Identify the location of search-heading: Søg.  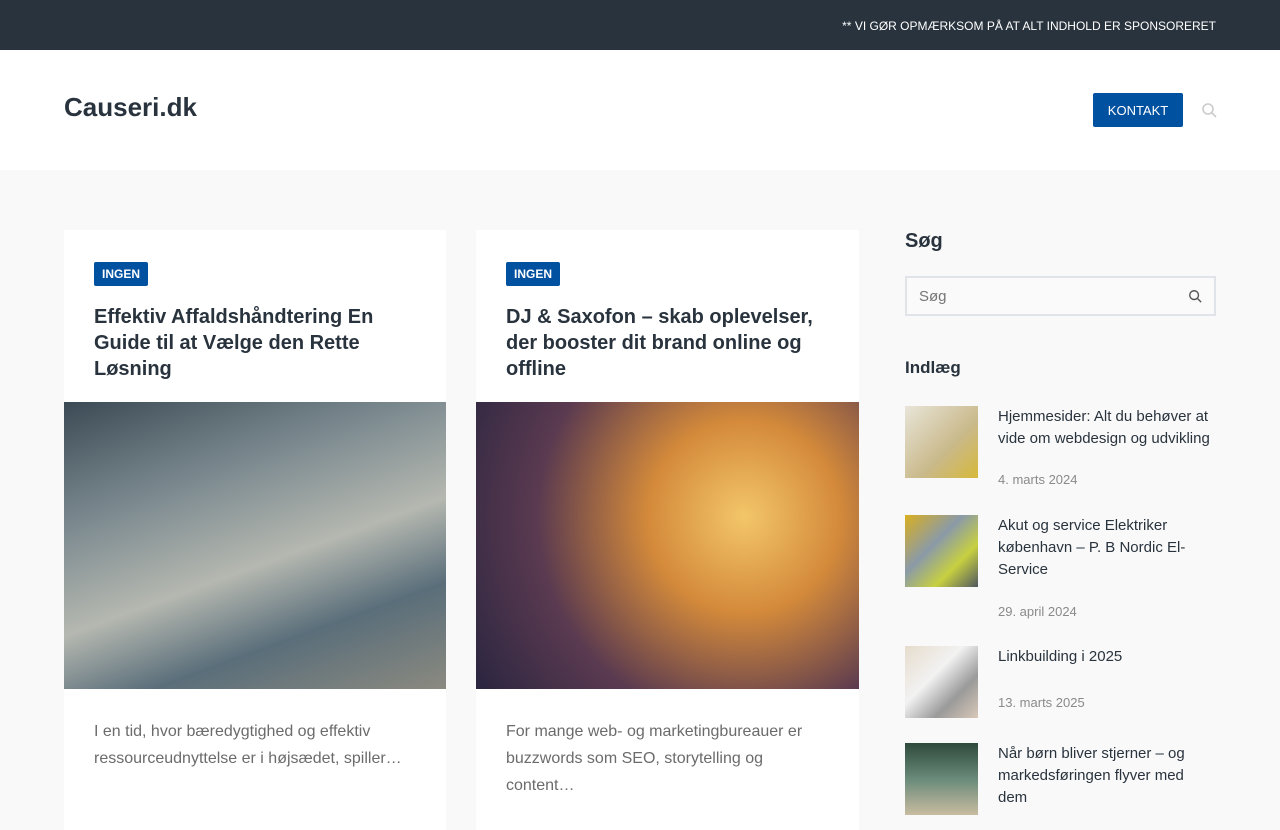
(924, 241).